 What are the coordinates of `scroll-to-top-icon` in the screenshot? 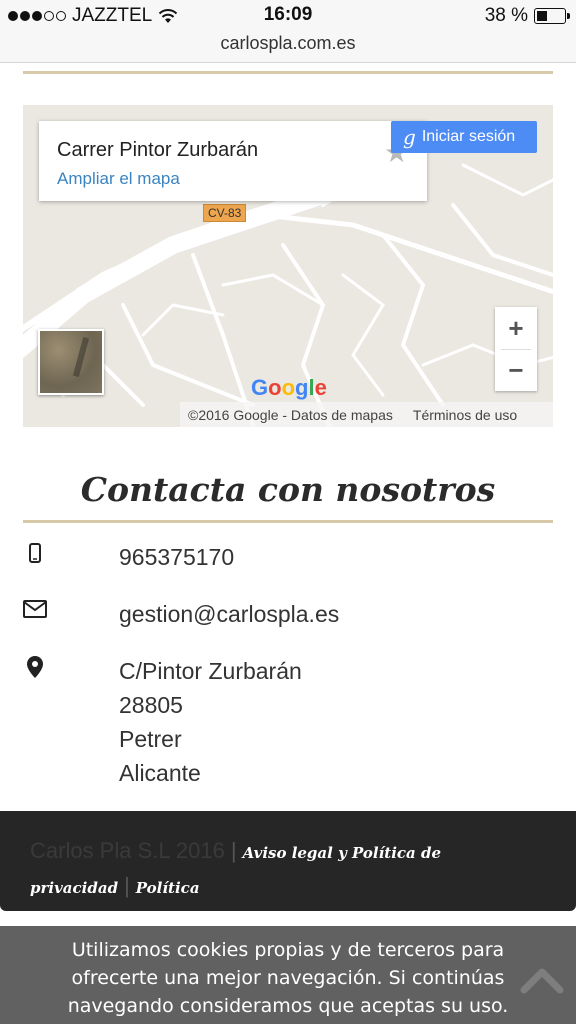 It's located at (542, 978).